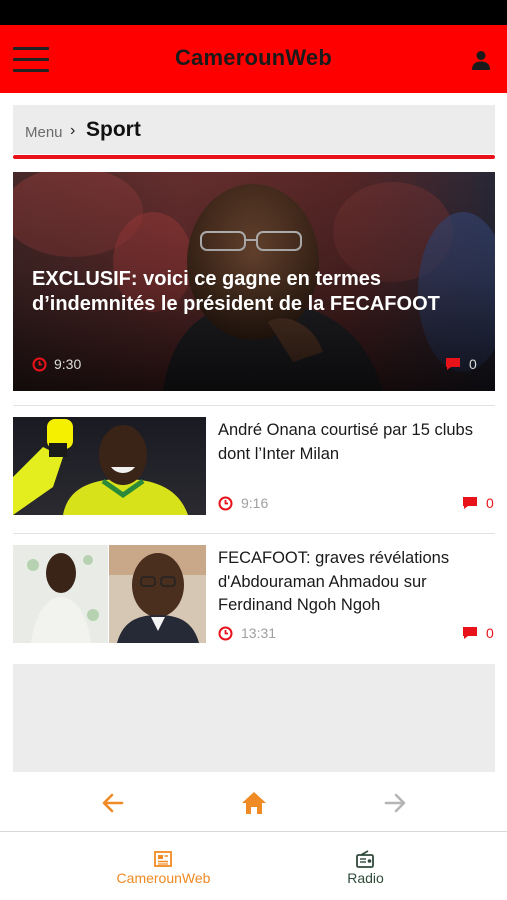 Image resolution: width=507 pixels, height=900 pixels. What do you see at coordinates (254, 129) in the screenshot?
I see `breadcrumb: Menu › Sport` at bounding box center [254, 129].